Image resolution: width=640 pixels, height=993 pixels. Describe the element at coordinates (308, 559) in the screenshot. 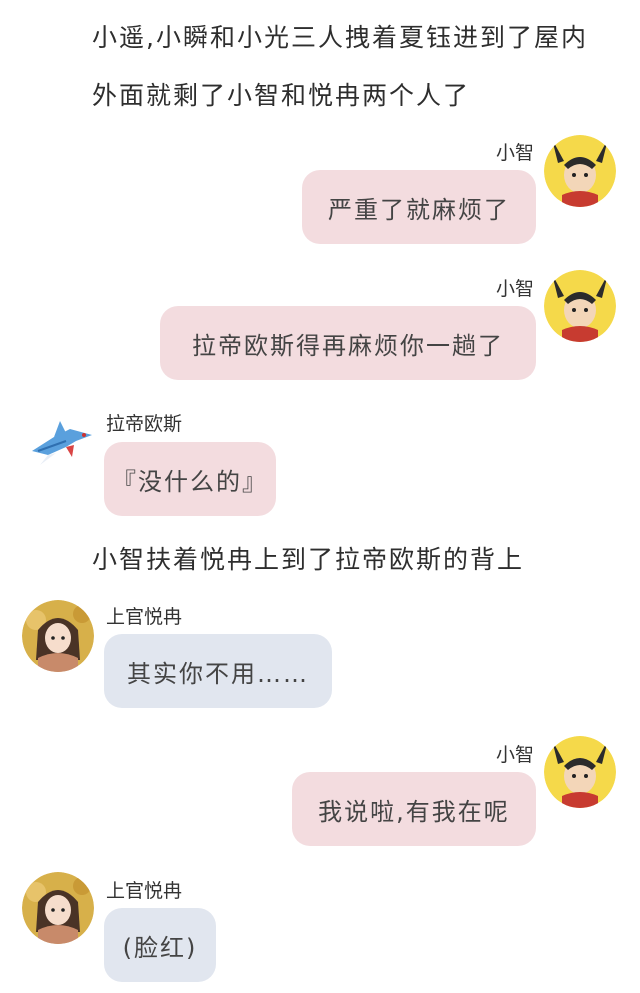

I see `narration-line: 小智扶着悦冉上到了拉帝欧斯的背上` at that location.